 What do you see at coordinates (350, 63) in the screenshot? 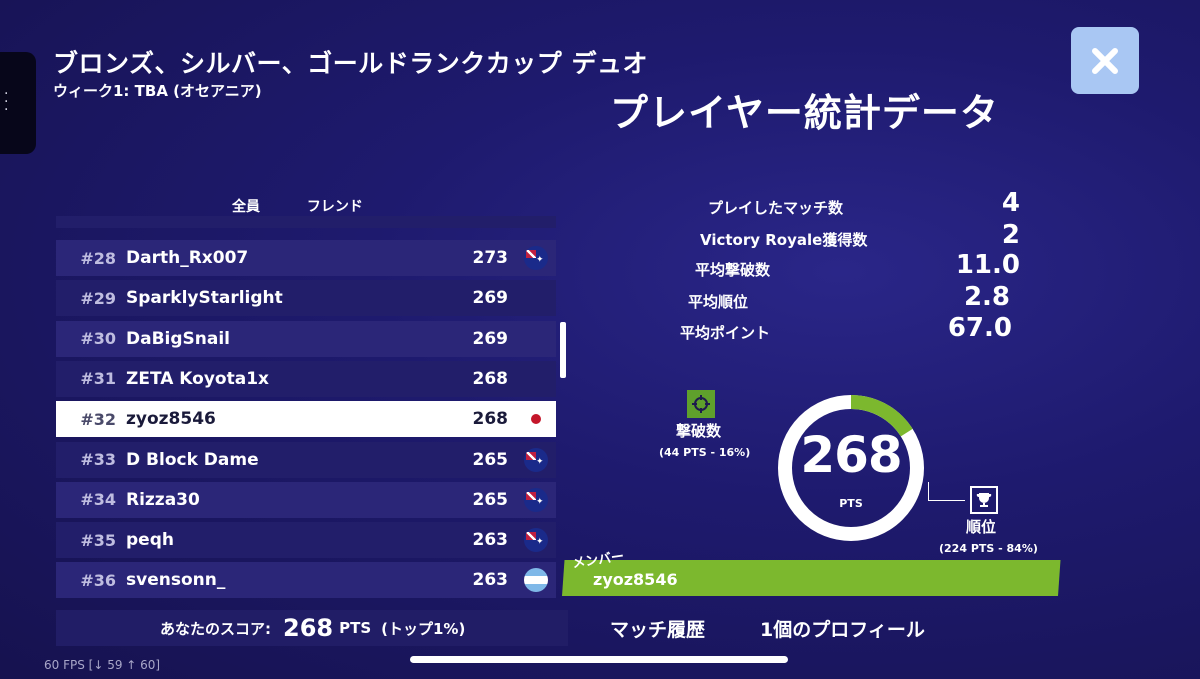
I see `cup-title: ブロンズ、シルバー、ゴールドランクカップ デュオ` at bounding box center [350, 63].